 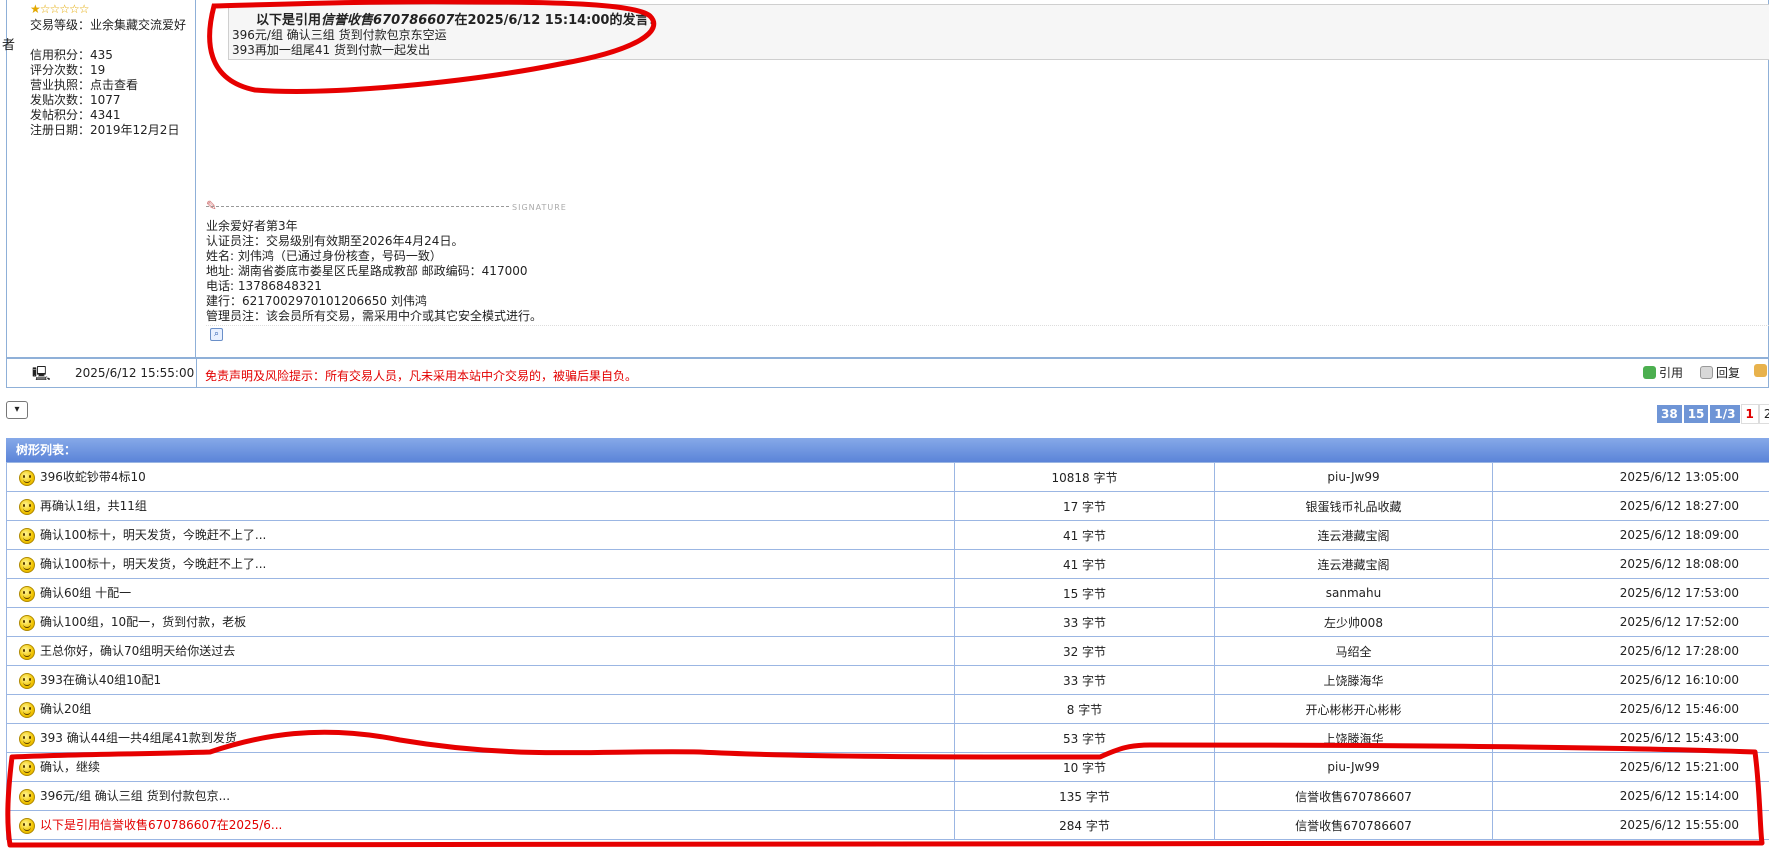 What do you see at coordinates (143, 622) in the screenshot?
I see `row-subject-link: 确认100组，10配一，货到付款，老板` at bounding box center [143, 622].